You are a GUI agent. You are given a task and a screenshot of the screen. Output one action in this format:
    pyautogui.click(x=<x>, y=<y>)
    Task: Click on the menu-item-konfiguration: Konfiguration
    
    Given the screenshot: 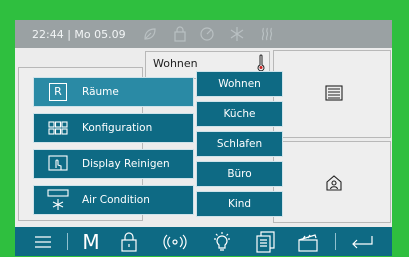 What is the action you would take?
    pyautogui.click(x=113, y=128)
    